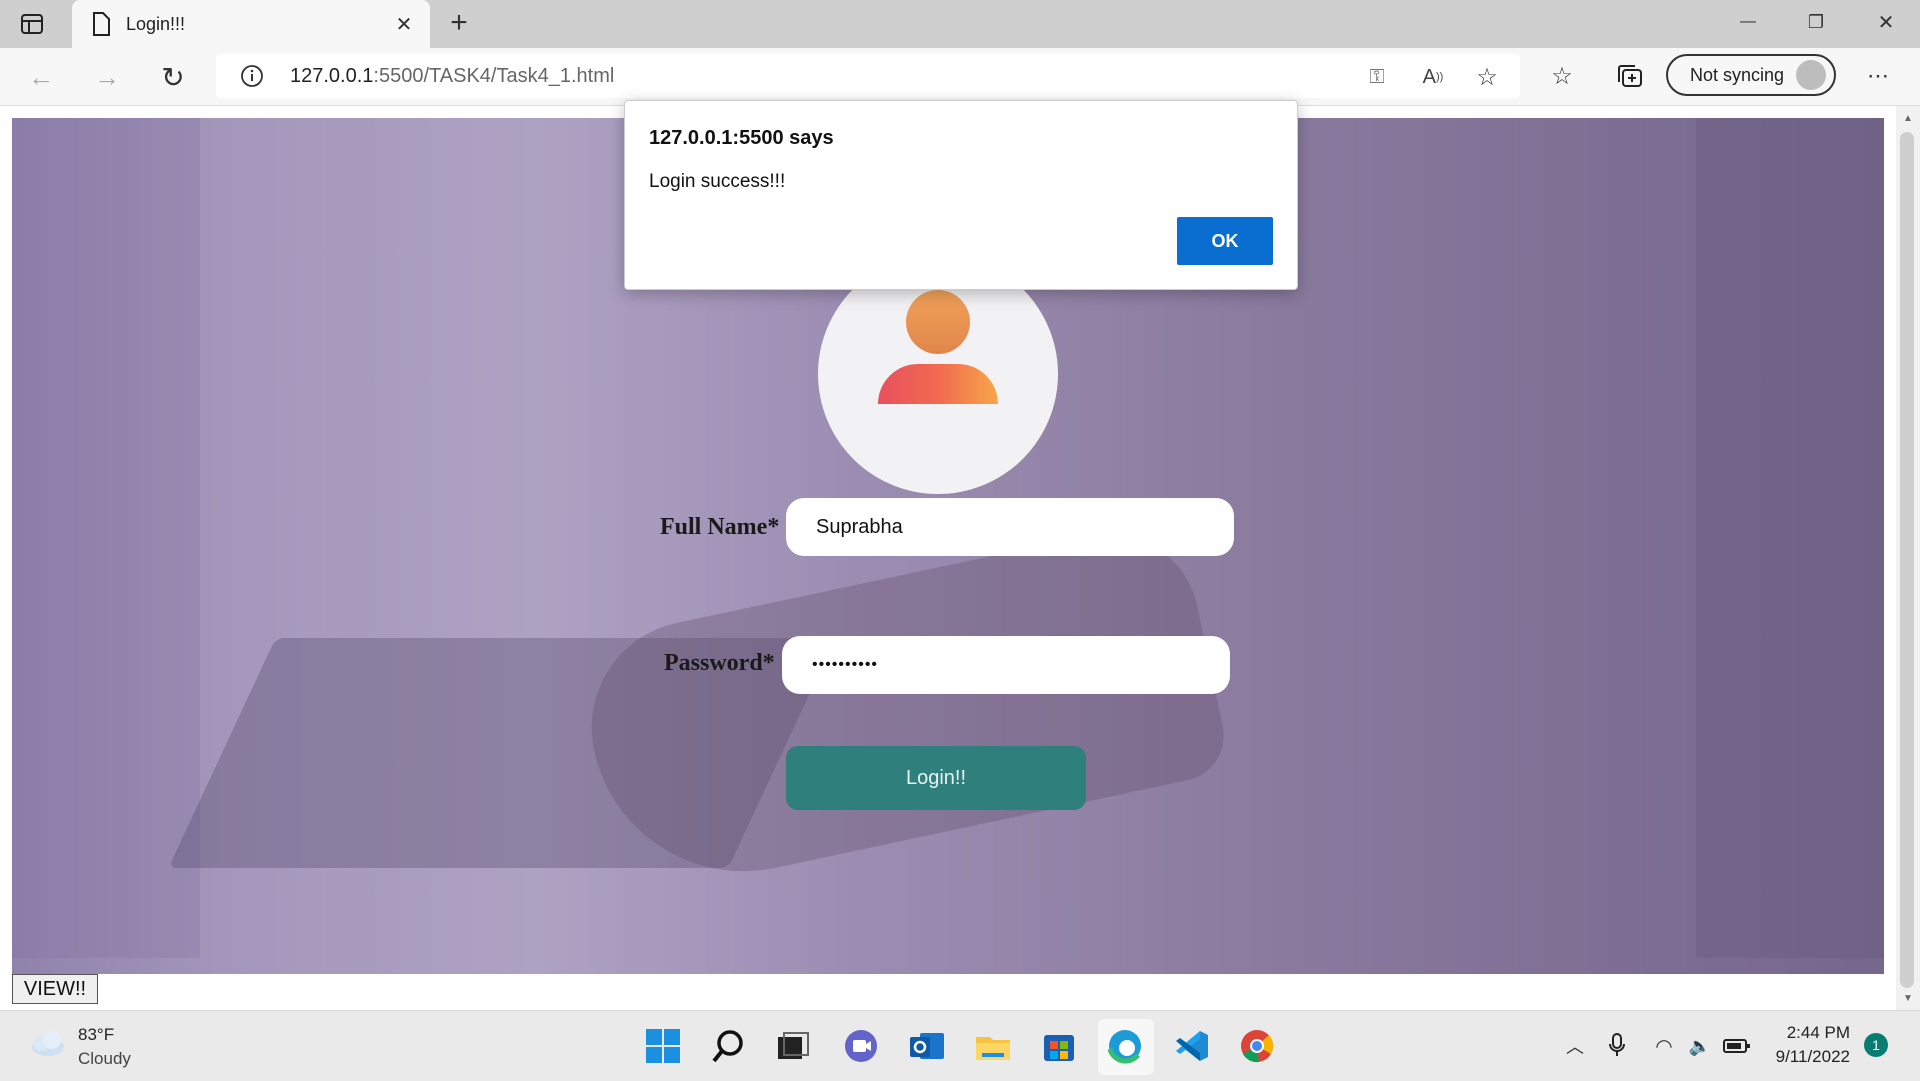 The image size is (1920, 1081). I want to click on url-host: 127.0.0.1, so click(332, 76).